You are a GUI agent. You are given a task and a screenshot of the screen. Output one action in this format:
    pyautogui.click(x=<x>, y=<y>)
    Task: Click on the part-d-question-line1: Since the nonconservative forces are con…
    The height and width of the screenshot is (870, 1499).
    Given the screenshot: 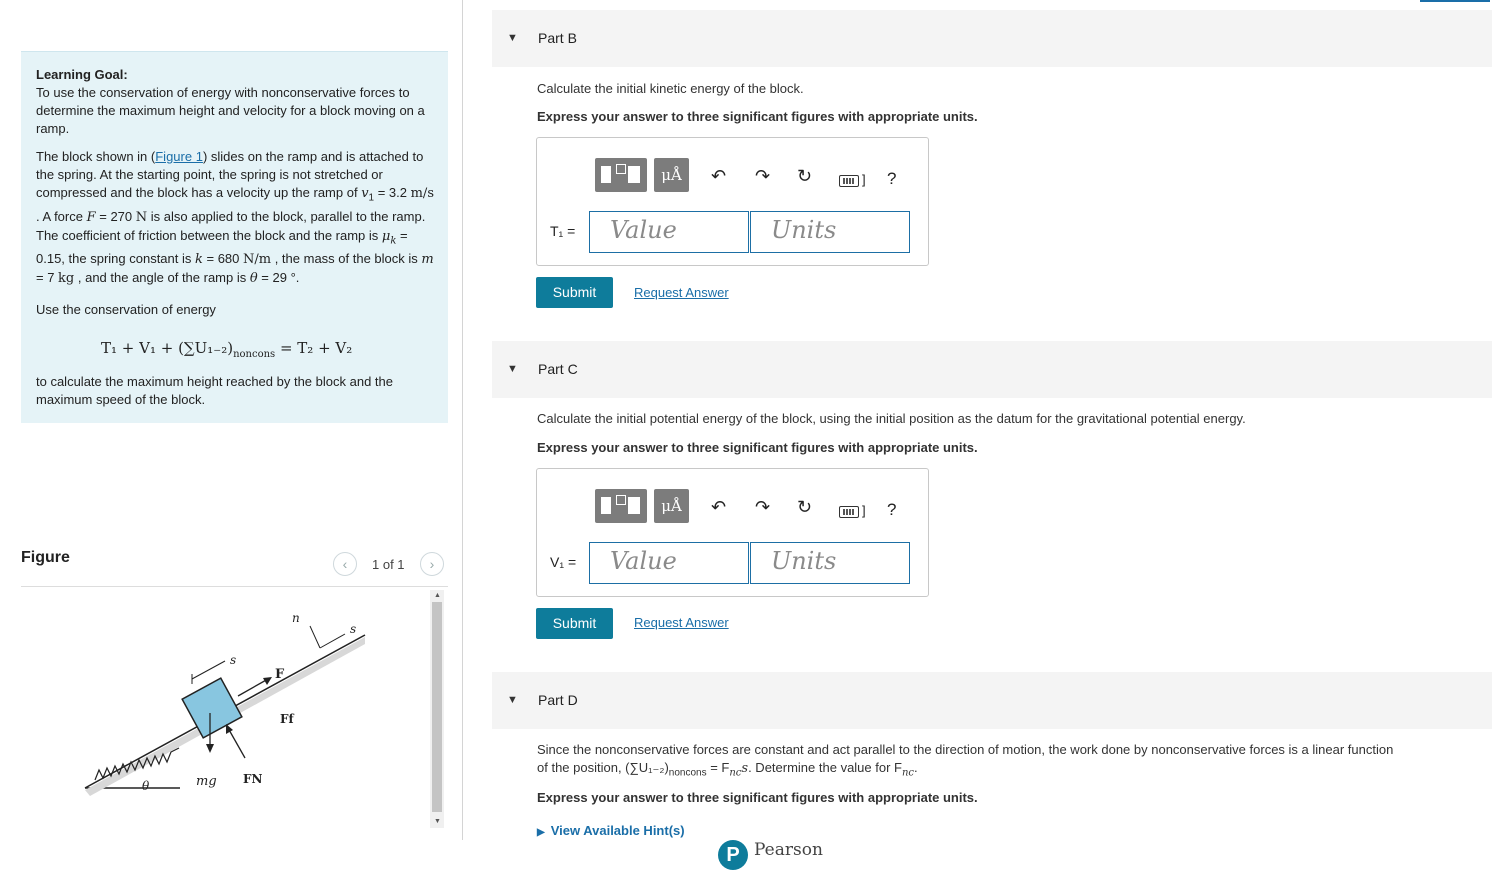 What is the action you would take?
    pyautogui.click(x=965, y=749)
    